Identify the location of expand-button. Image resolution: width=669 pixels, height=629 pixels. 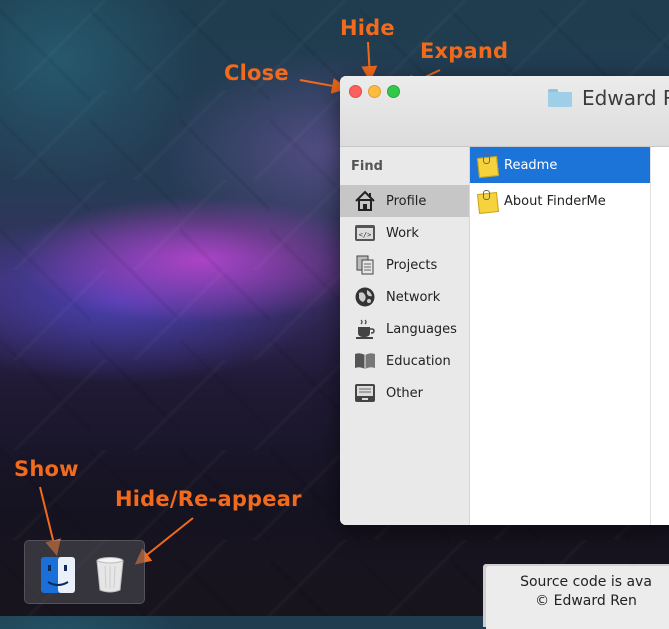
(393, 91).